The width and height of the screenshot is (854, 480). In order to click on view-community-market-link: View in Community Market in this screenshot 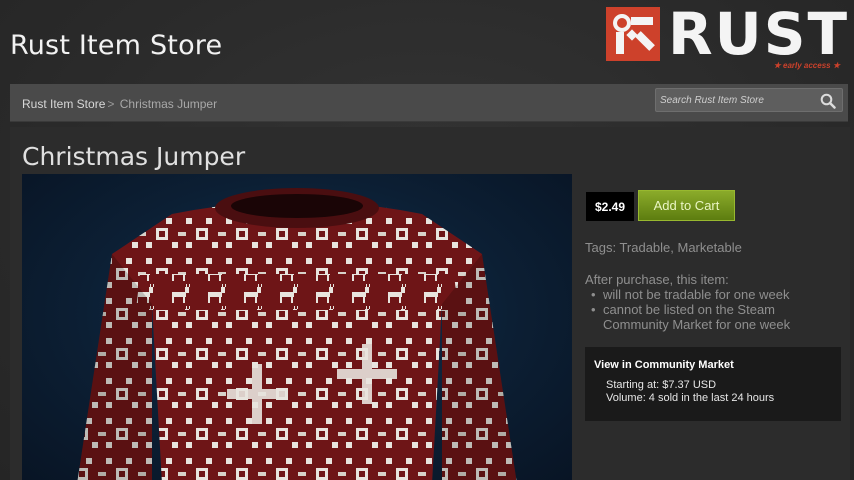, I will do `click(664, 365)`.